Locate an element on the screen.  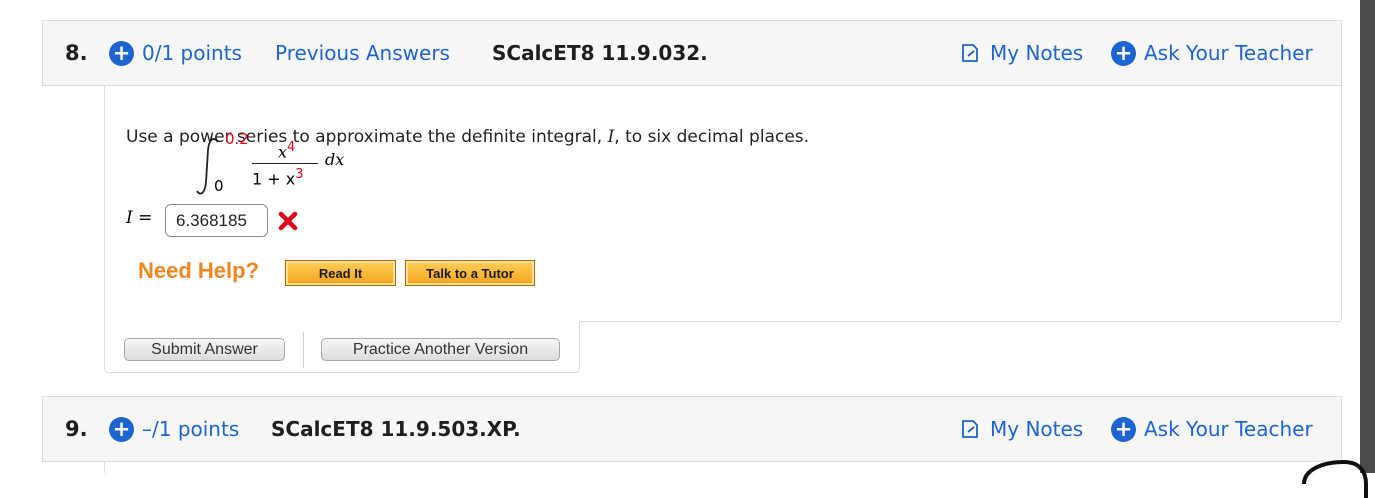
answer-input is located at coordinates (216, 220).